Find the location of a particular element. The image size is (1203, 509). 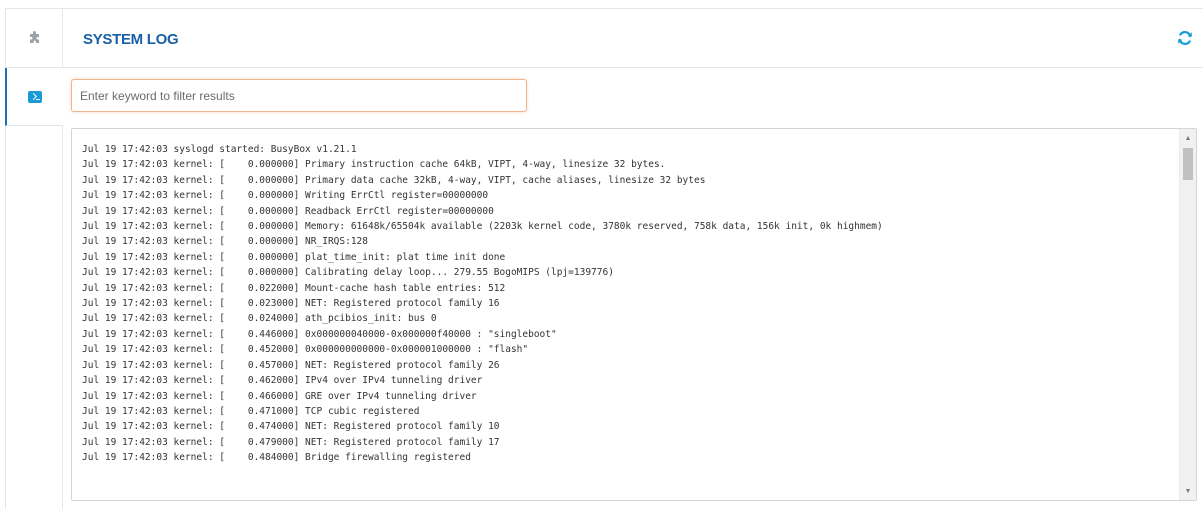

page-title: SYSTEM LOG is located at coordinates (131, 39).